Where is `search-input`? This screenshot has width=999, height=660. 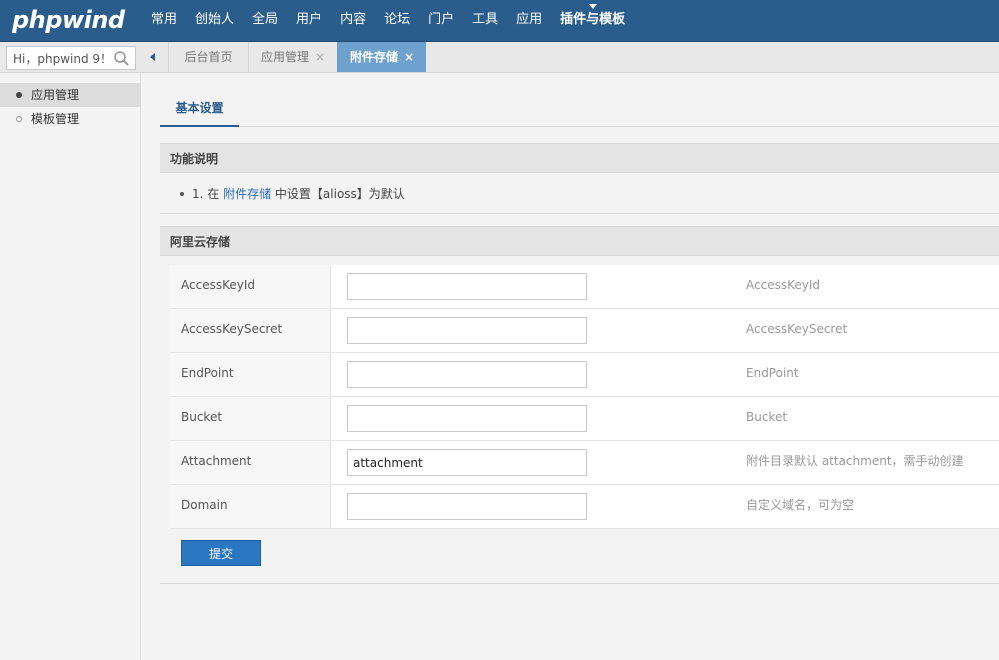 search-input is located at coordinates (59, 58).